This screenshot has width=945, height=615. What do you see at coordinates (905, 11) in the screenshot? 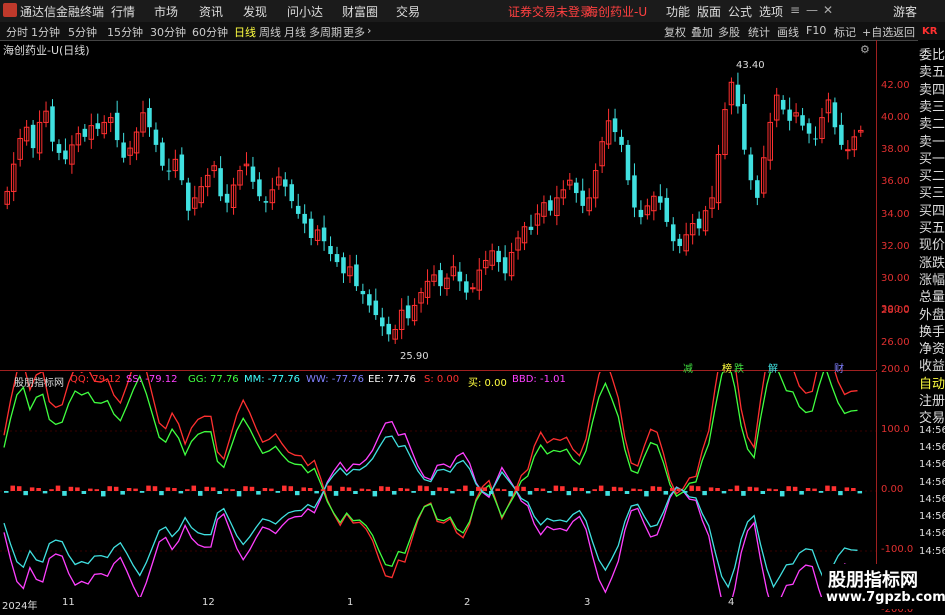
I see `user-label: 游客` at bounding box center [905, 11].